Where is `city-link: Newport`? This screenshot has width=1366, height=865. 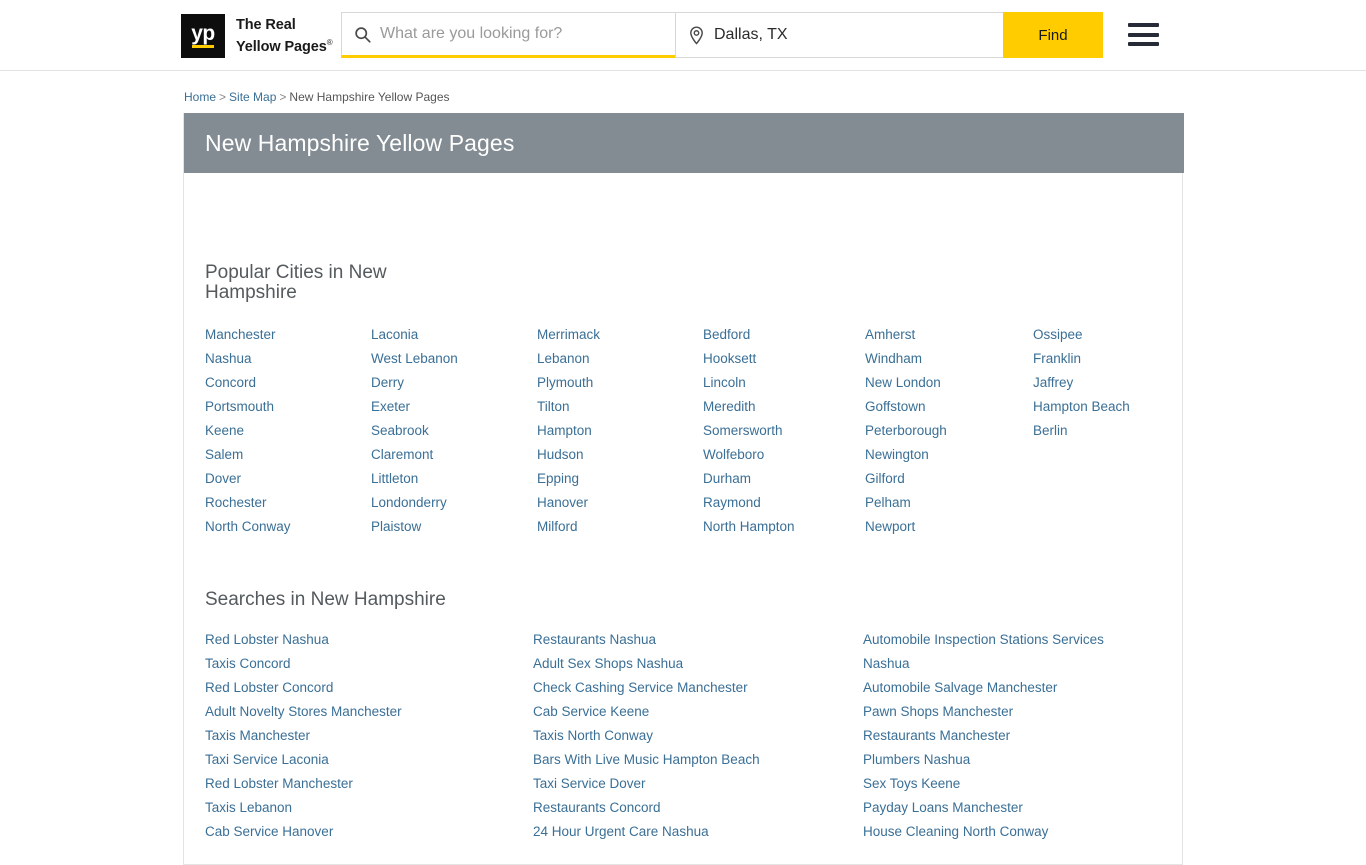
city-link: Newport is located at coordinates (949, 527).